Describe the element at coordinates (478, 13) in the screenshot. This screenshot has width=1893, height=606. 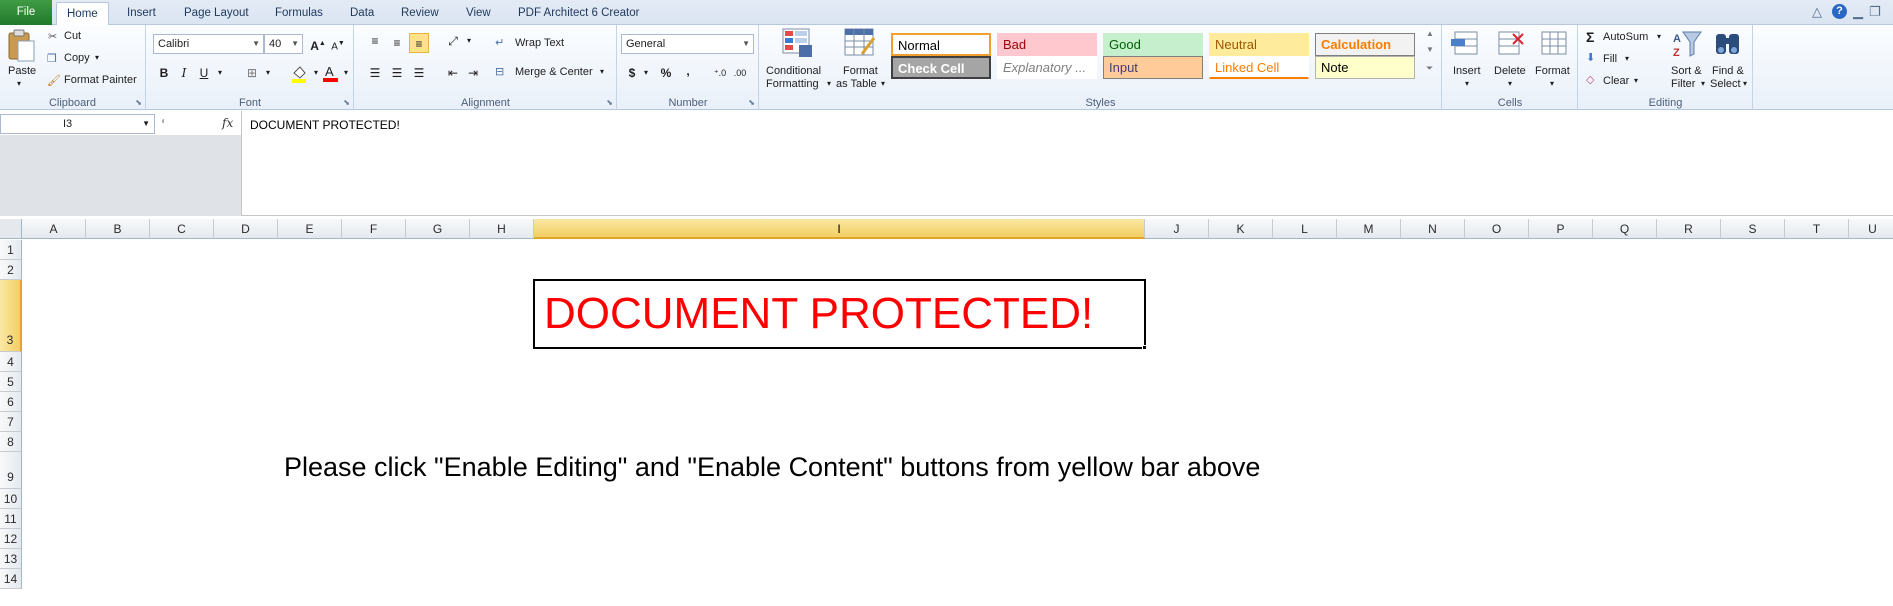
I see `tab-view: View` at that location.